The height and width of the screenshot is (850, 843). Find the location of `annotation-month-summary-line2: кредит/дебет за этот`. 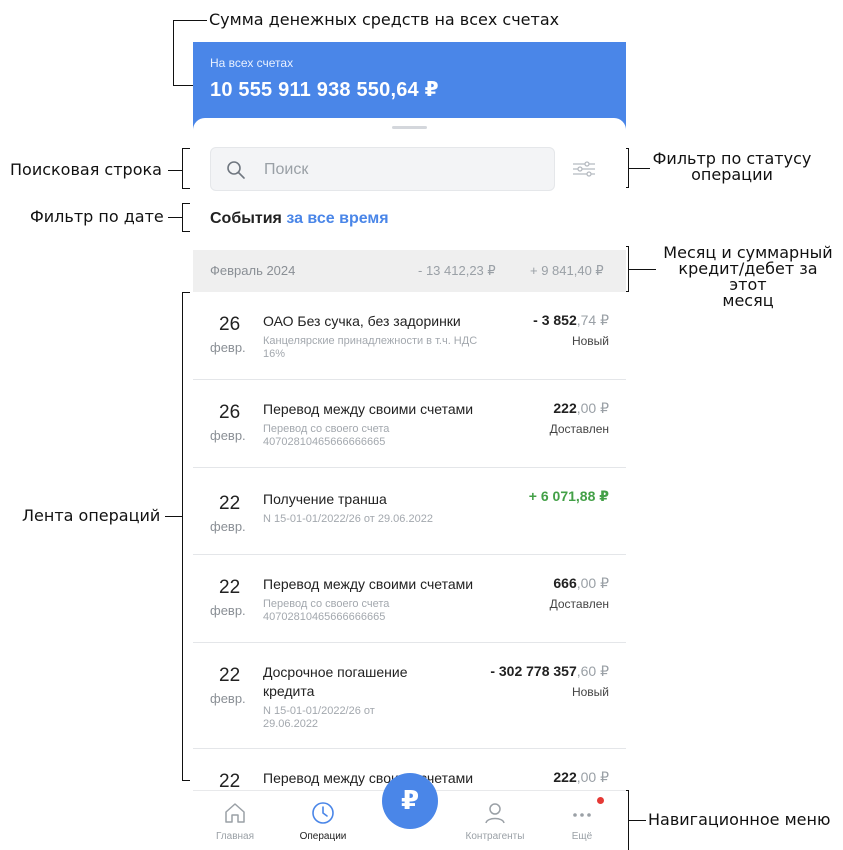

annotation-month-summary-line2: кредит/дебет за этот is located at coordinates (748, 276).